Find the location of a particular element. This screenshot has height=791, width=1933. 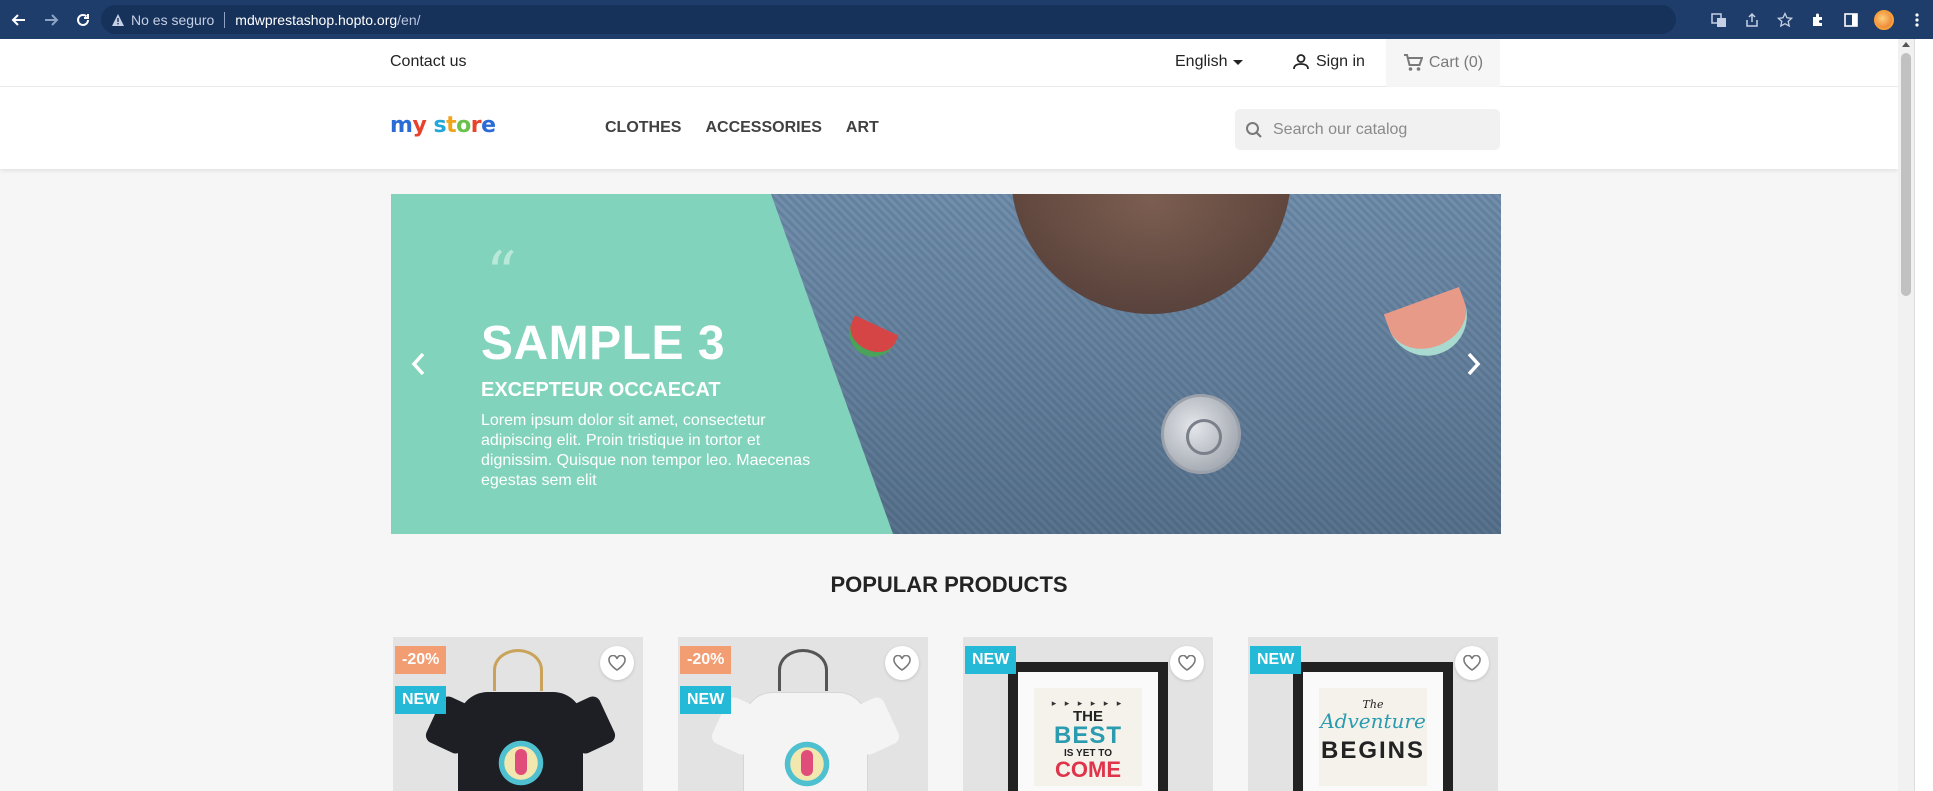

carousel-next-button is located at coordinates (1474, 364).